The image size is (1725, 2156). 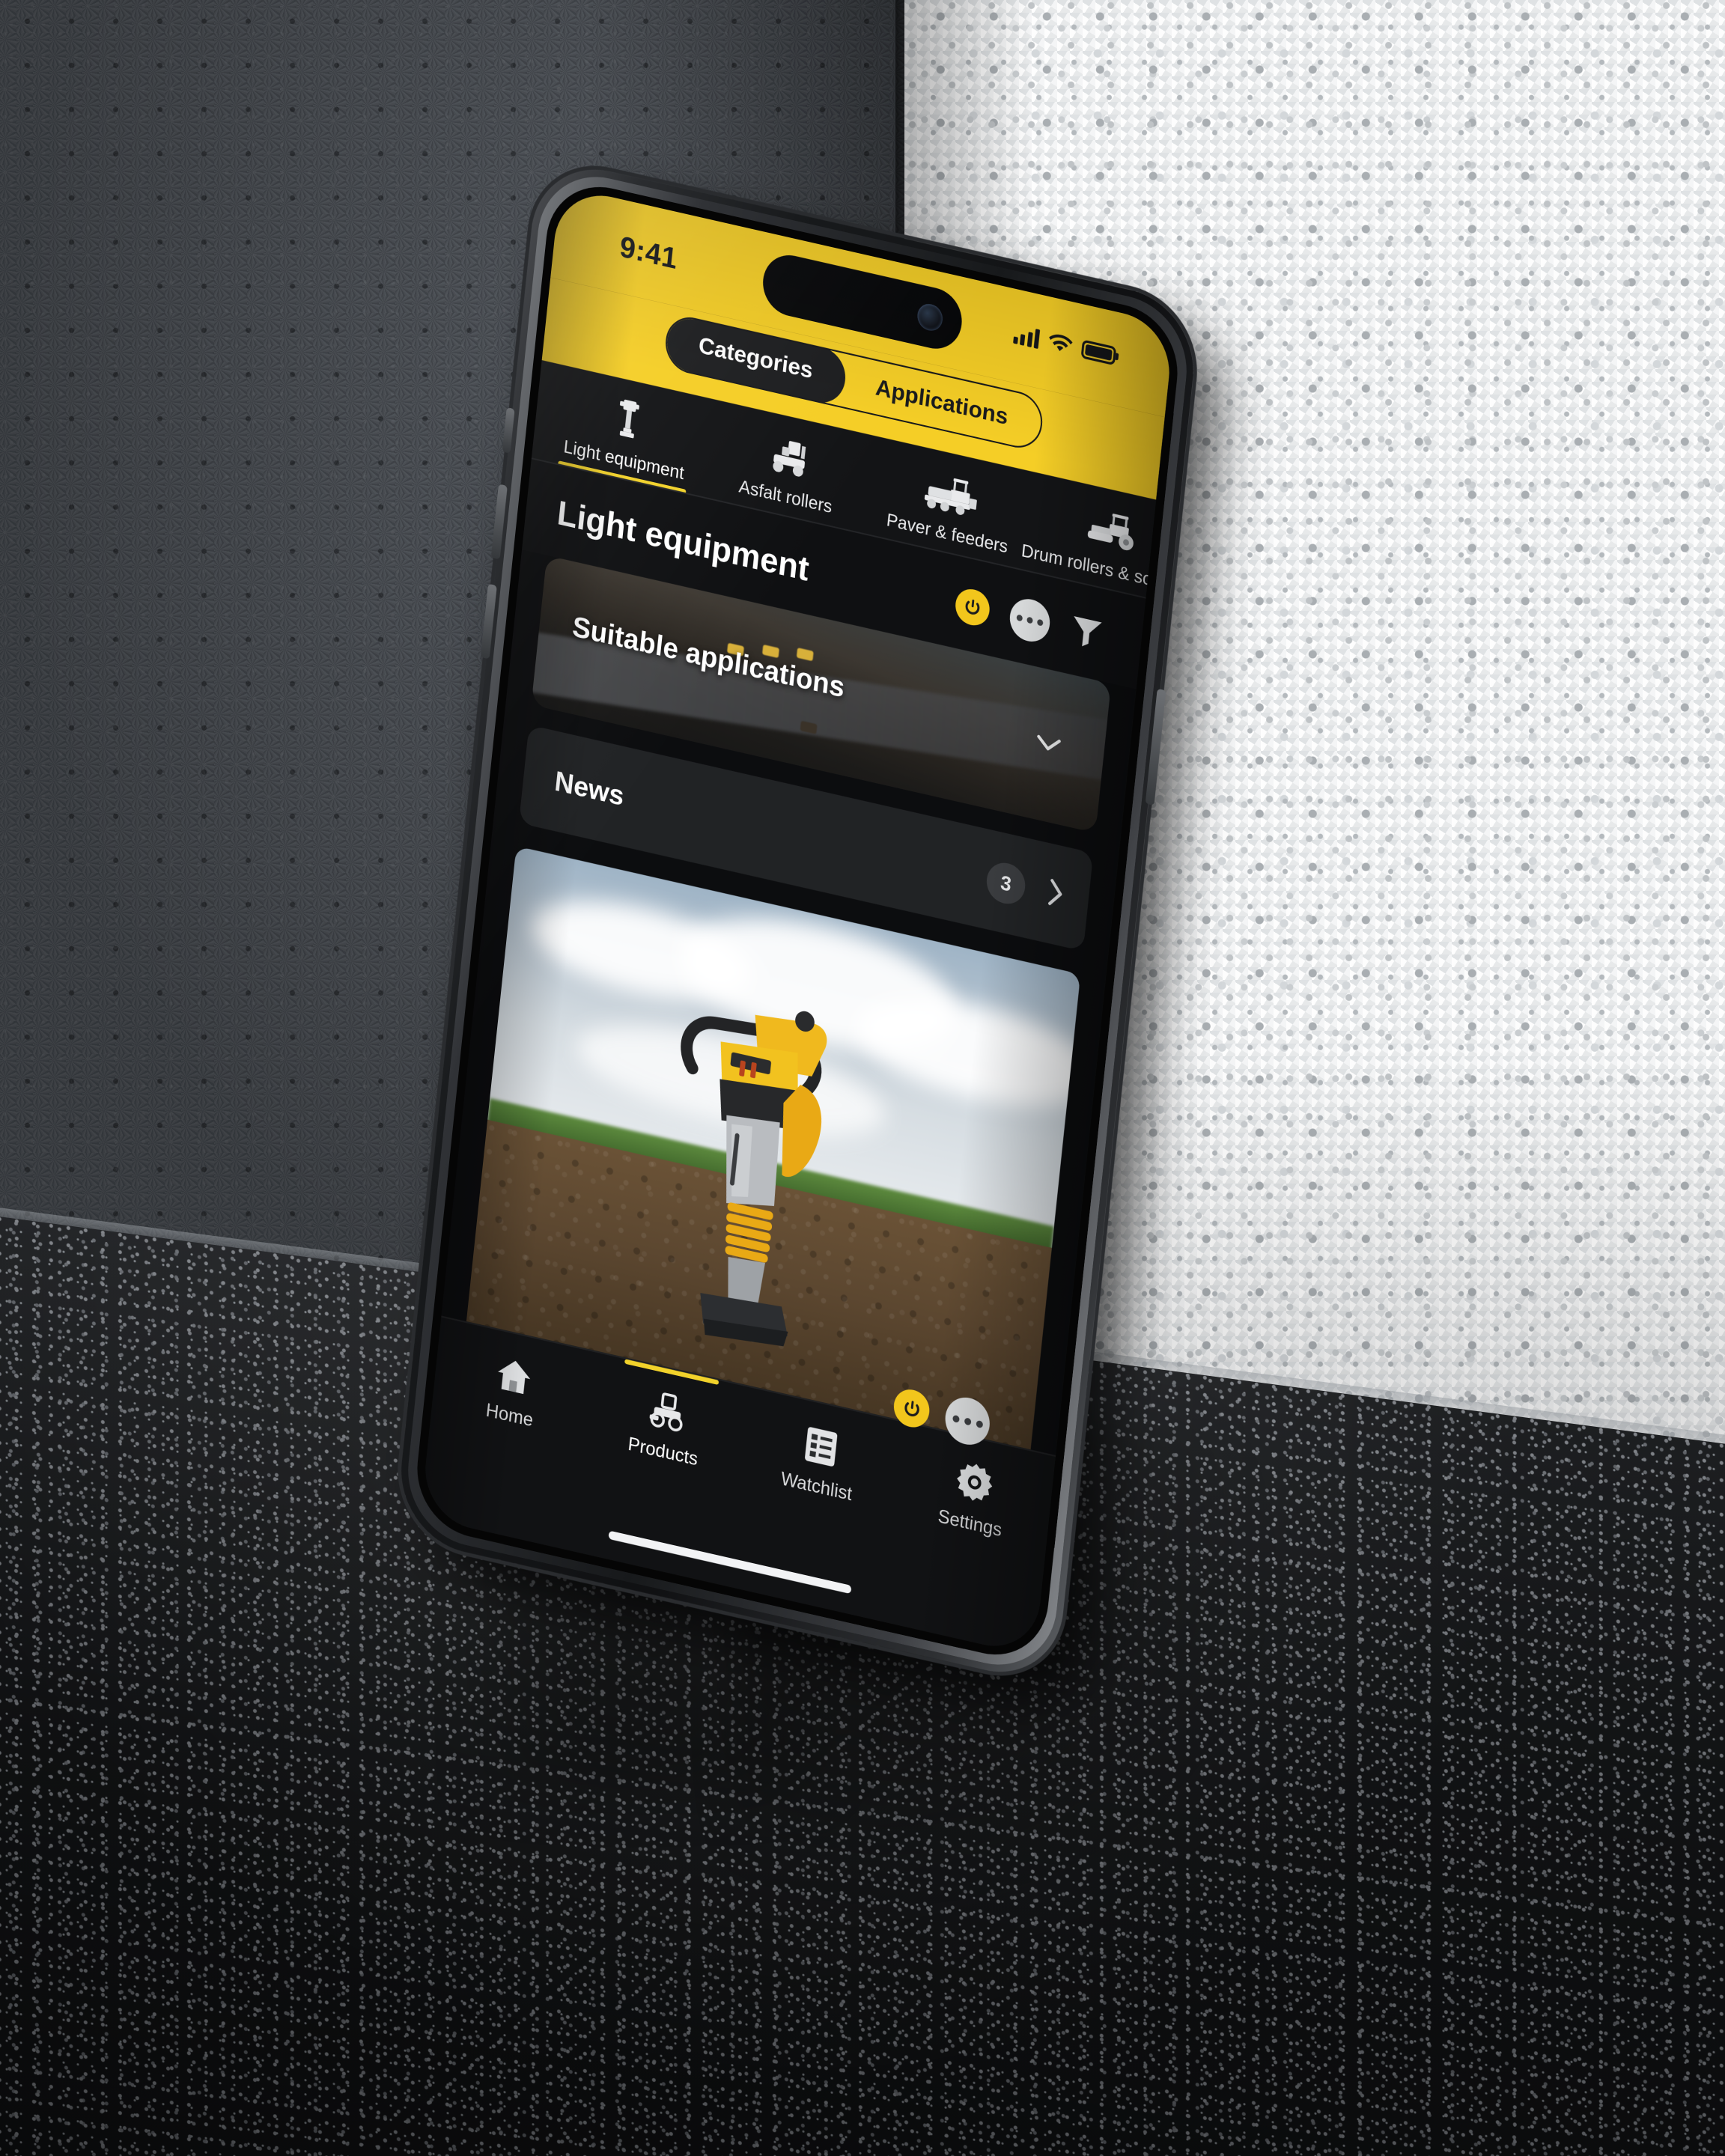 What do you see at coordinates (747, 1173) in the screenshot?
I see `product-photo-rammer` at bounding box center [747, 1173].